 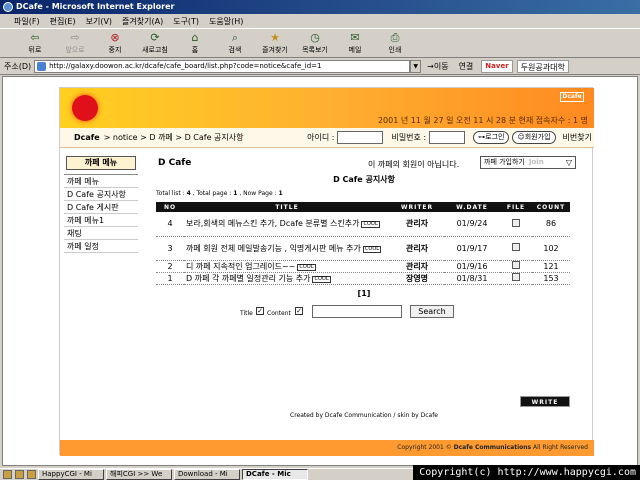 What do you see at coordinates (437, 66) in the screenshot?
I see `go-button: →이동` at bounding box center [437, 66].